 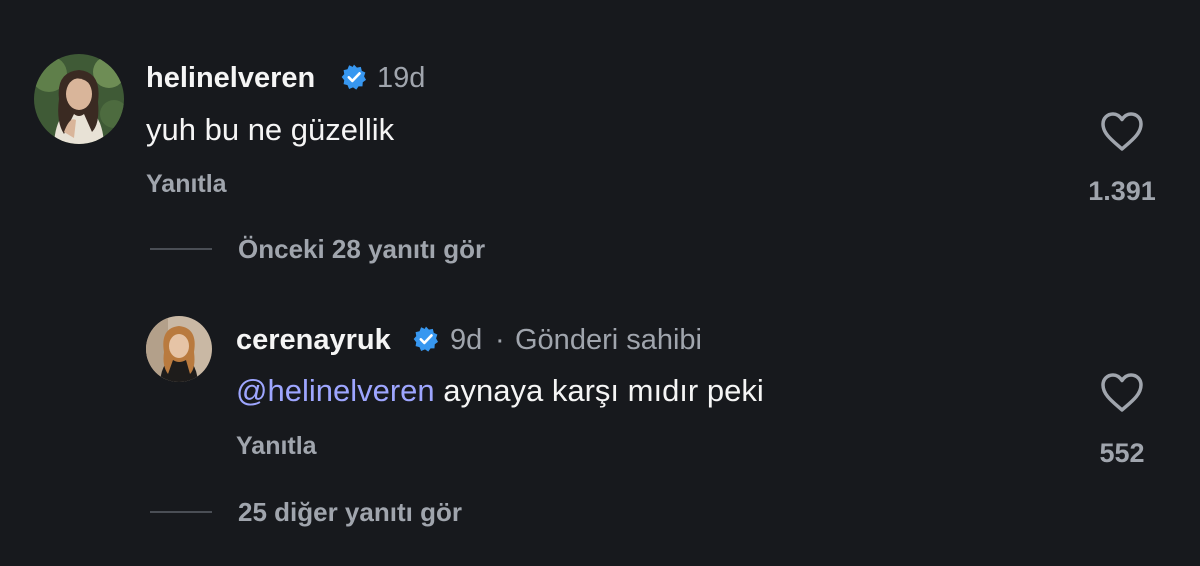 What do you see at coordinates (335, 390) in the screenshot?
I see `mention-link: @helinelveren` at bounding box center [335, 390].